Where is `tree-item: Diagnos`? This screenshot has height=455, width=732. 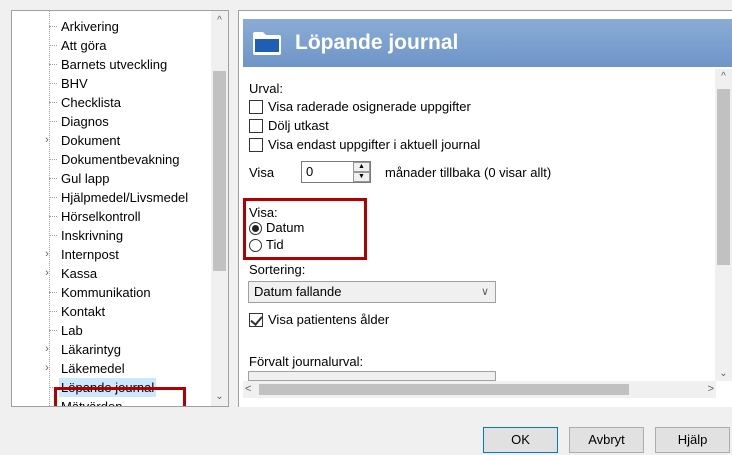 tree-item: Diagnos is located at coordinates (112, 121).